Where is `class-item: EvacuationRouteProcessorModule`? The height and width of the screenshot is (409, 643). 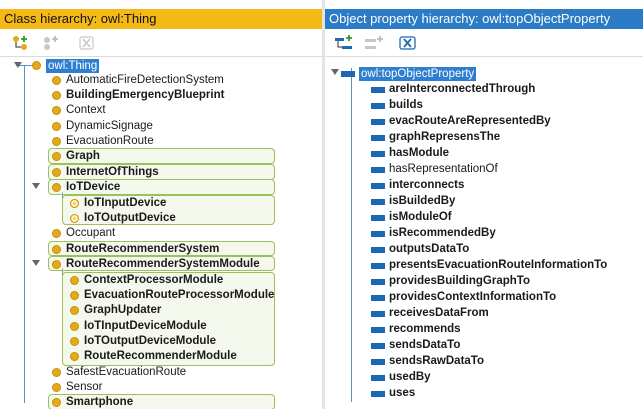 class-item: EvacuationRouteProcessorModule is located at coordinates (172, 295).